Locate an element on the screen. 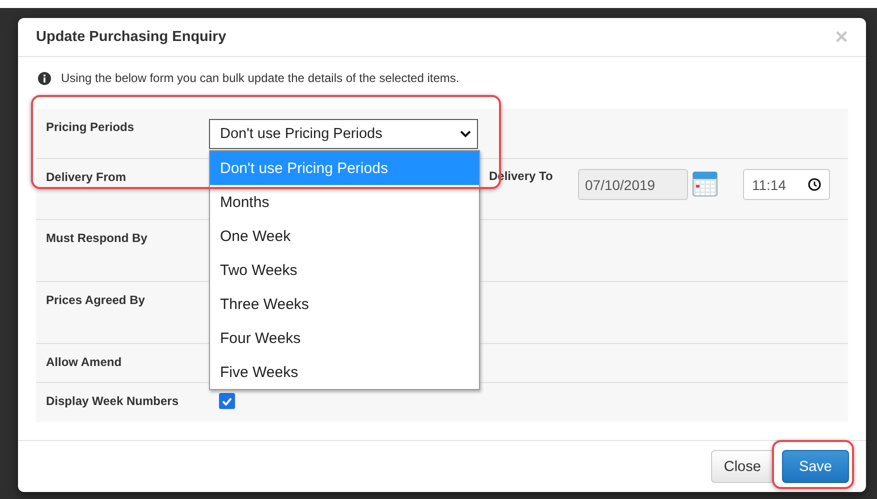 Image resolution: width=877 pixels, height=499 pixels. field-label: Prices Agreed By is located at coordinates (96, 300).